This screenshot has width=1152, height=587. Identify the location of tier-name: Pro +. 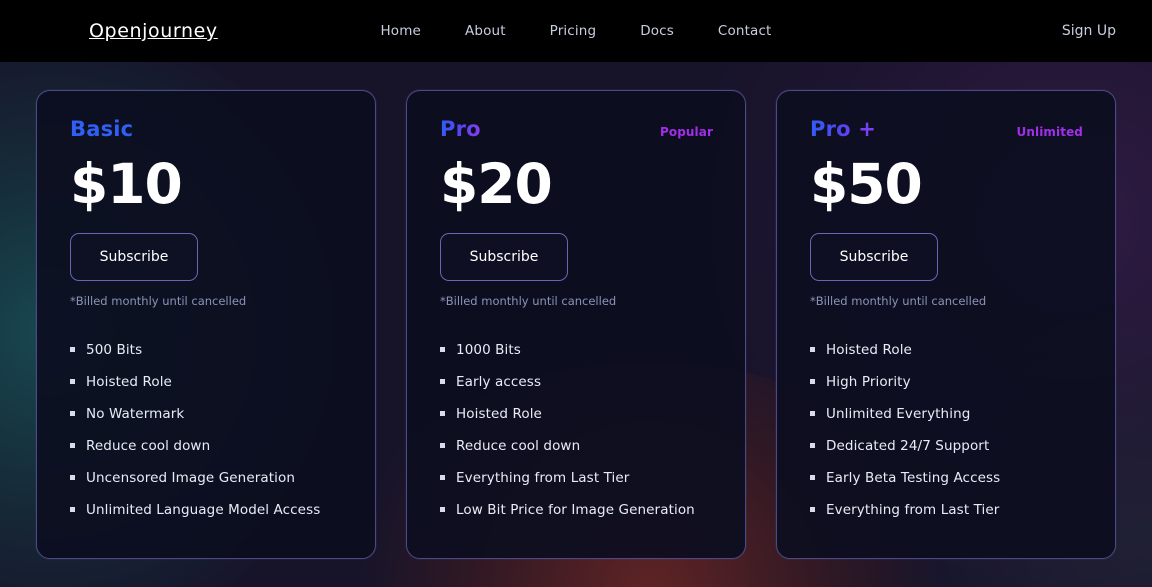
(843, 129).